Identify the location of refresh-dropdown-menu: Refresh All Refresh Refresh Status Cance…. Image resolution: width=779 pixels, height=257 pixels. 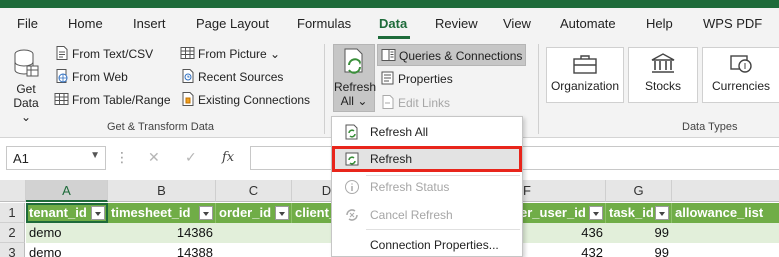
(427, 186).